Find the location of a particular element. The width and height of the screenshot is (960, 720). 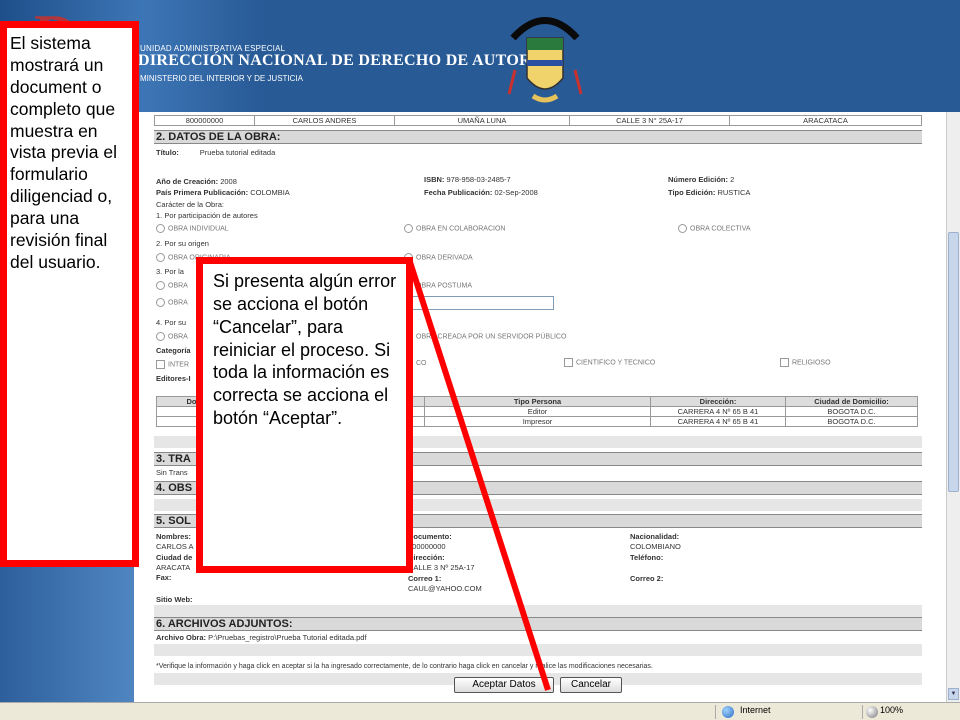

pointer-line is located at coordinates (479, 476).